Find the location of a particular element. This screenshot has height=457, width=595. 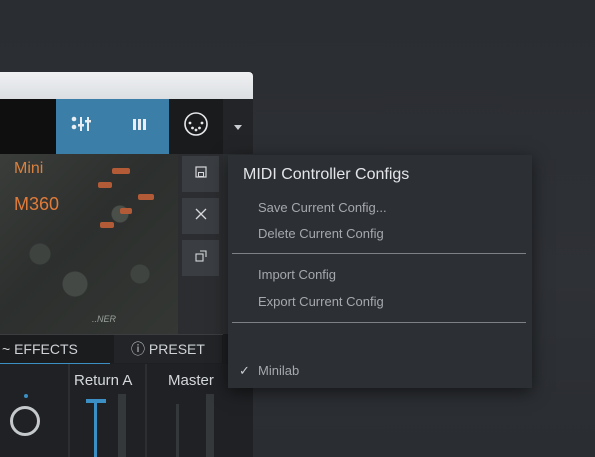

expand-icon is located at coordinates (200, 258).